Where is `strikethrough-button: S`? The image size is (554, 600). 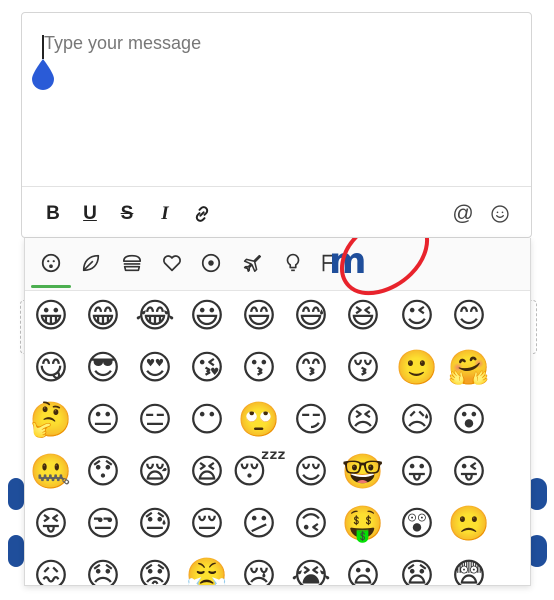 strikethrough-button: S is located at coordinates (127, 214).